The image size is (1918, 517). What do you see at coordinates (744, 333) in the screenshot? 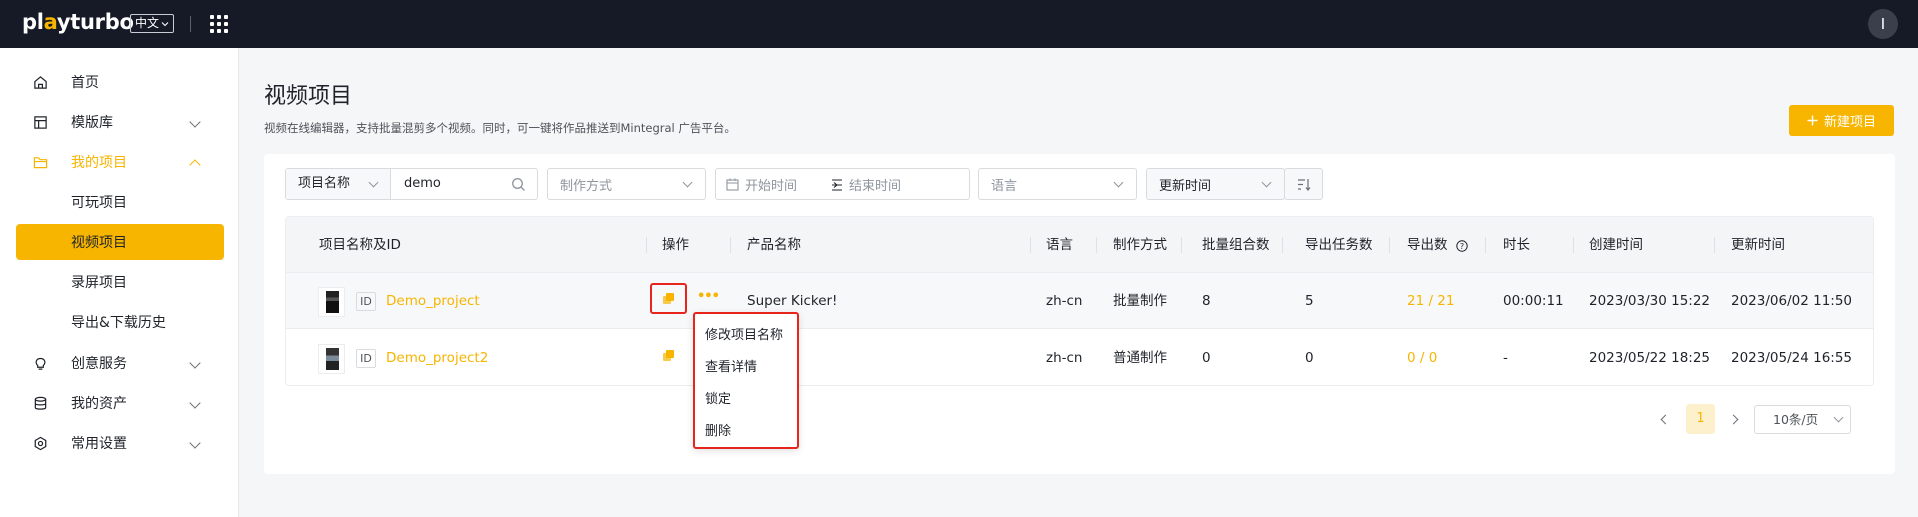
I see `menu-item-rename: 修改项目名称` at bounding box center [744, 333].